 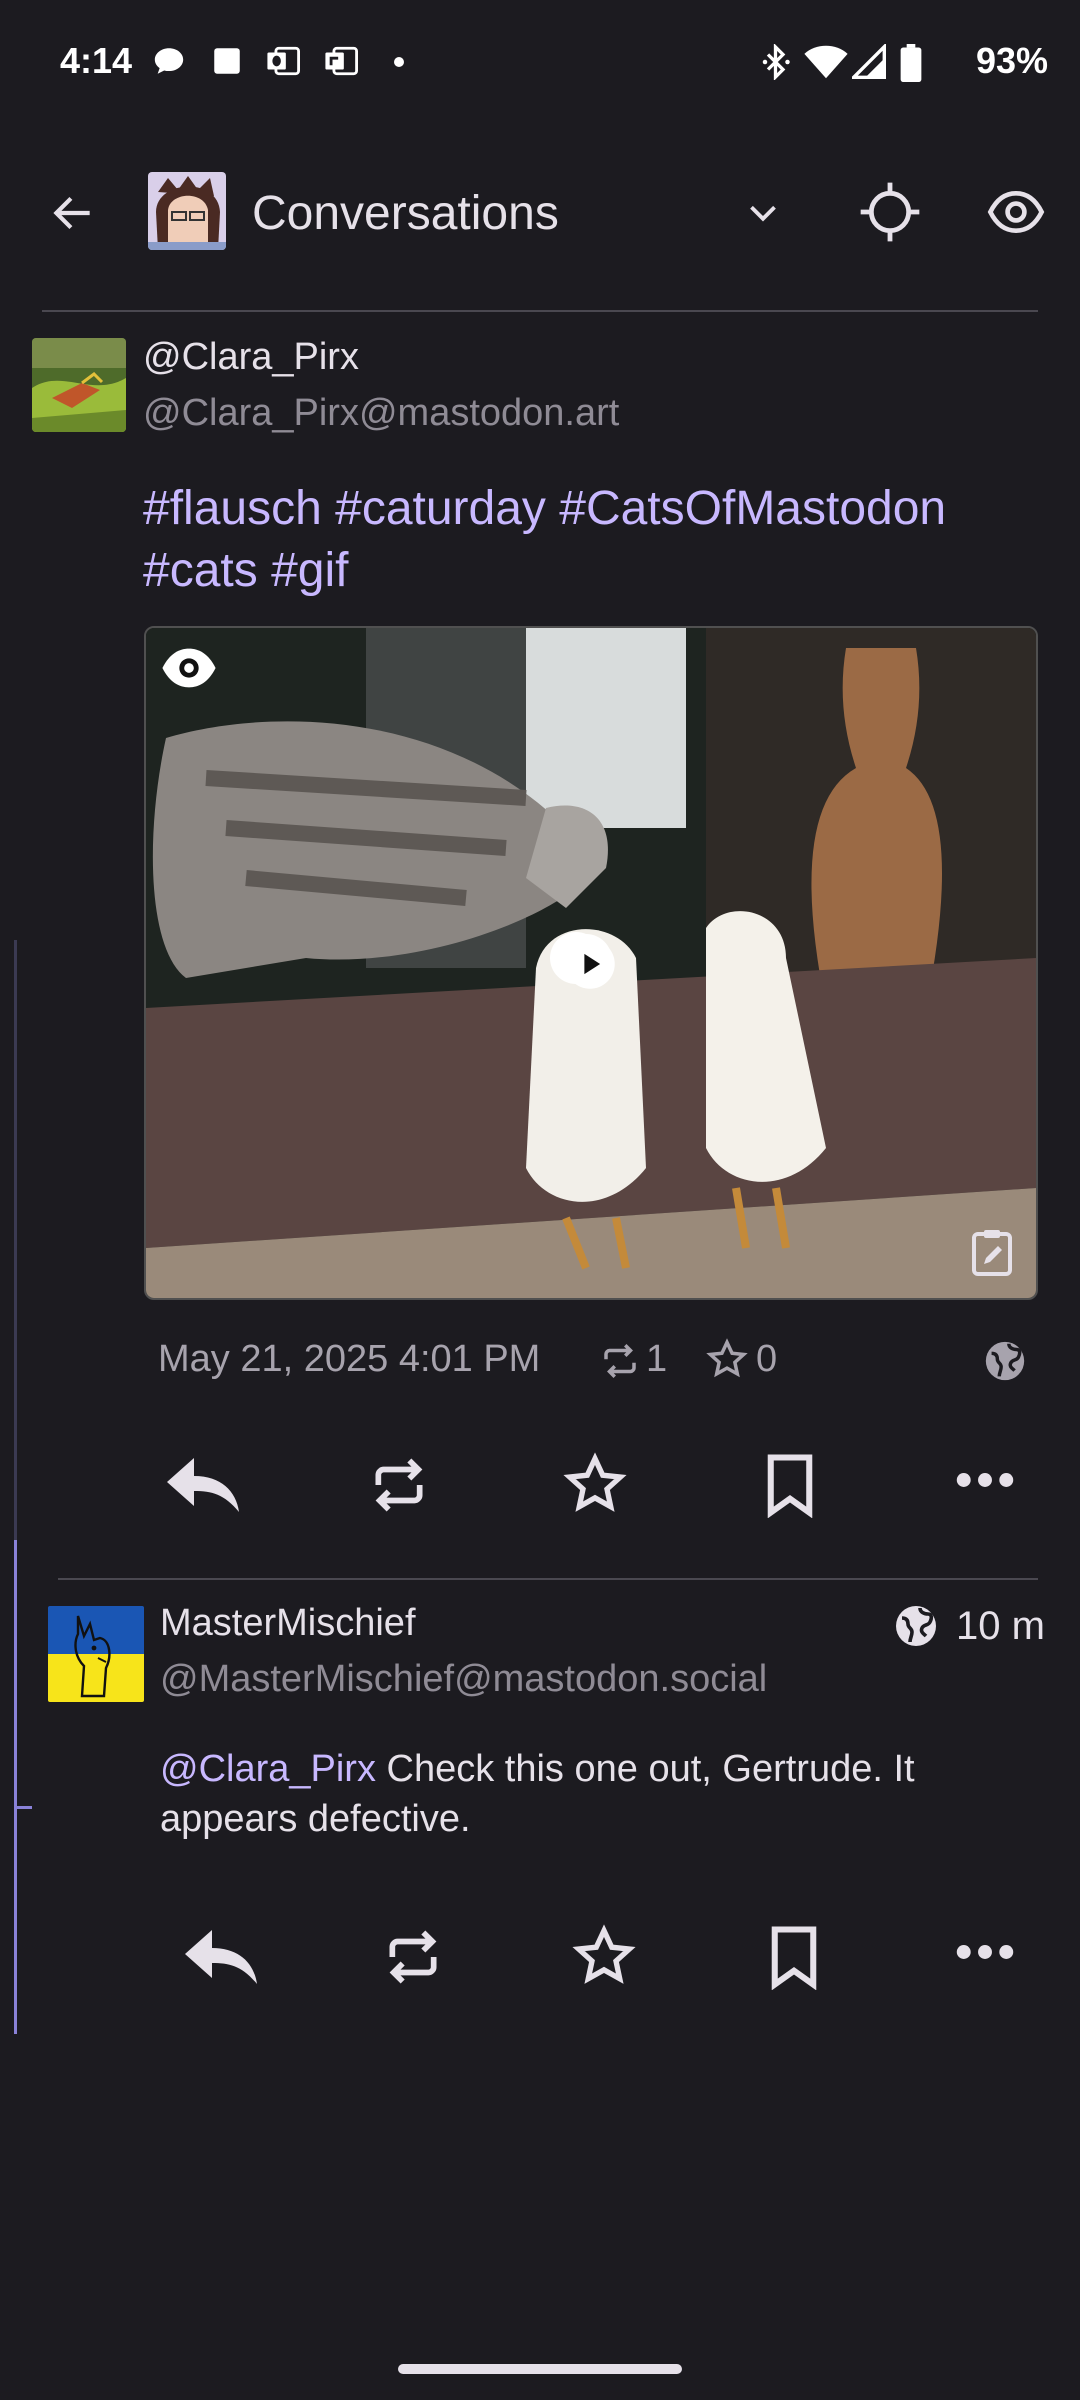 I want to click on post-action-bar, so click(x=540, y=1485).